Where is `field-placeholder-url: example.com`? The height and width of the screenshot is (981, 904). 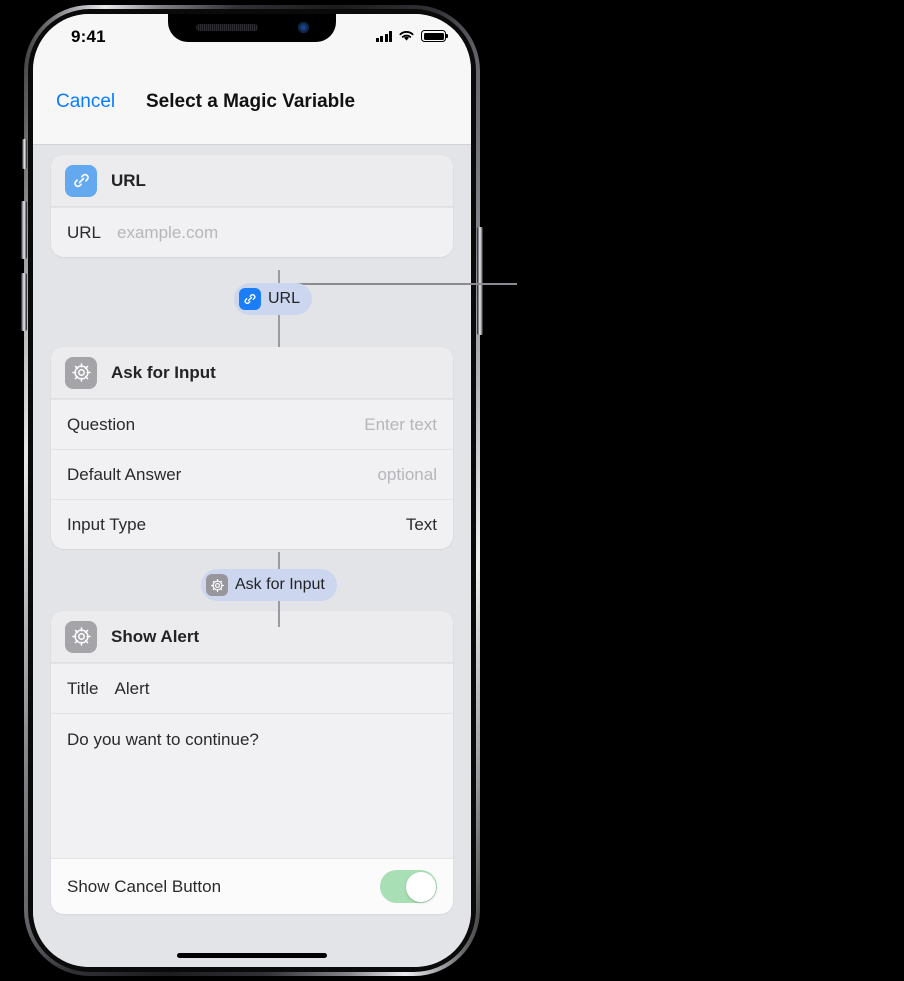
field-placeholder-url: example.com is located at coordinates (168, 232).